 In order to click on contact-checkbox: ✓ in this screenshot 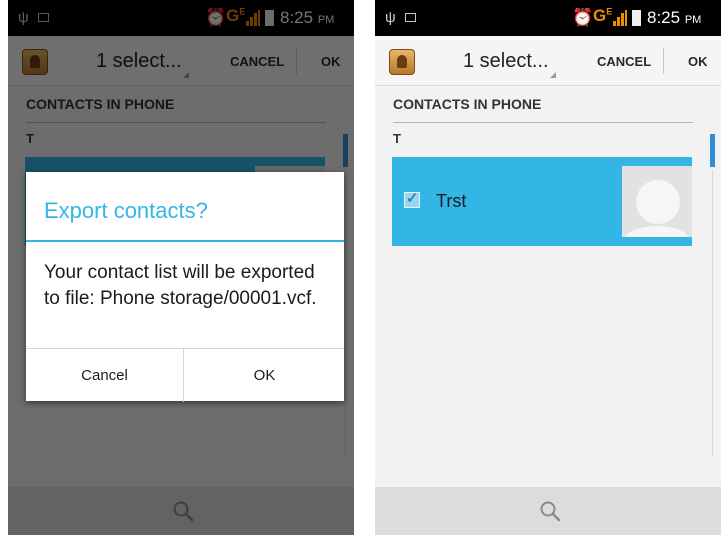, I will do `click(412, 199)`.